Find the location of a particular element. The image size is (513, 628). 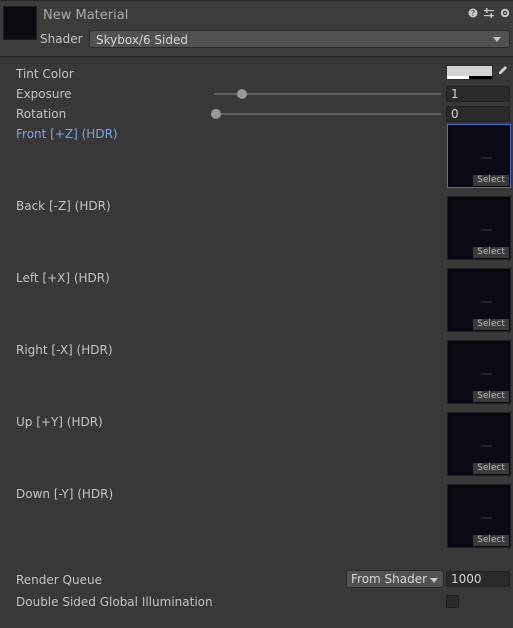

exposure-label: Exposure is located at coordinates (44, 94).